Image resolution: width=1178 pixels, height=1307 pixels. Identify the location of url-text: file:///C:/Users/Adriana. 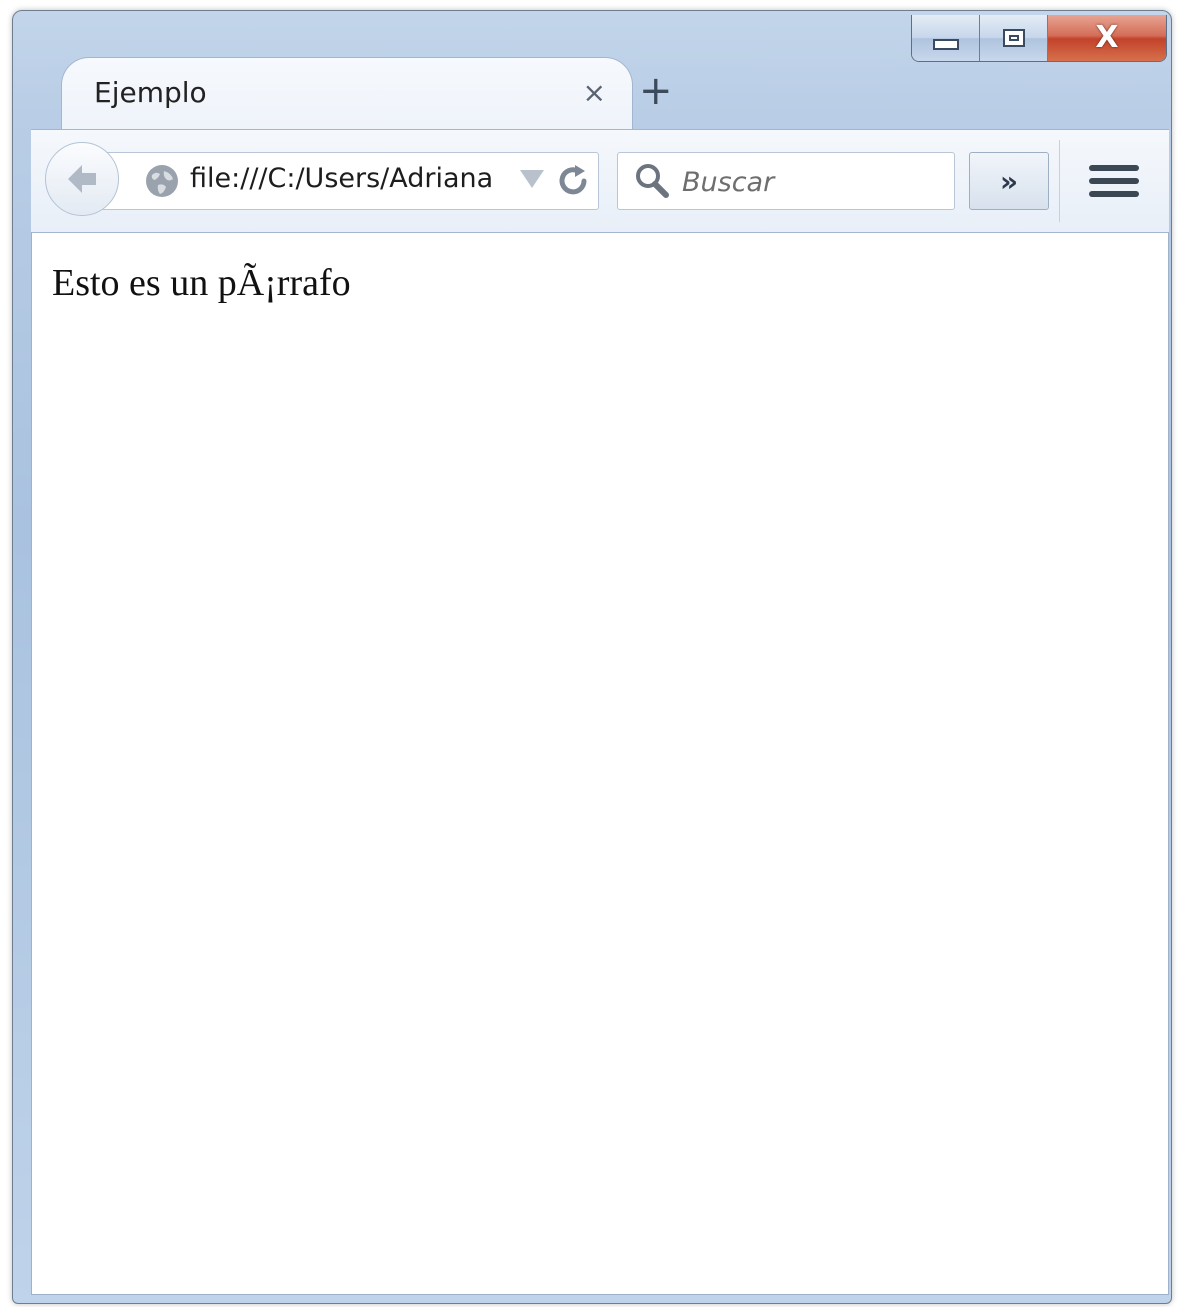
(342, 178).